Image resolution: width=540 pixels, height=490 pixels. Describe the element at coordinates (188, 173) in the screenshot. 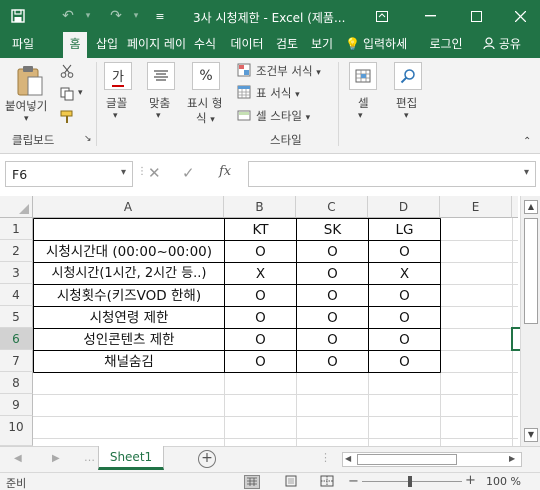

I see `confirm-entry-icon: ✓` at that location.